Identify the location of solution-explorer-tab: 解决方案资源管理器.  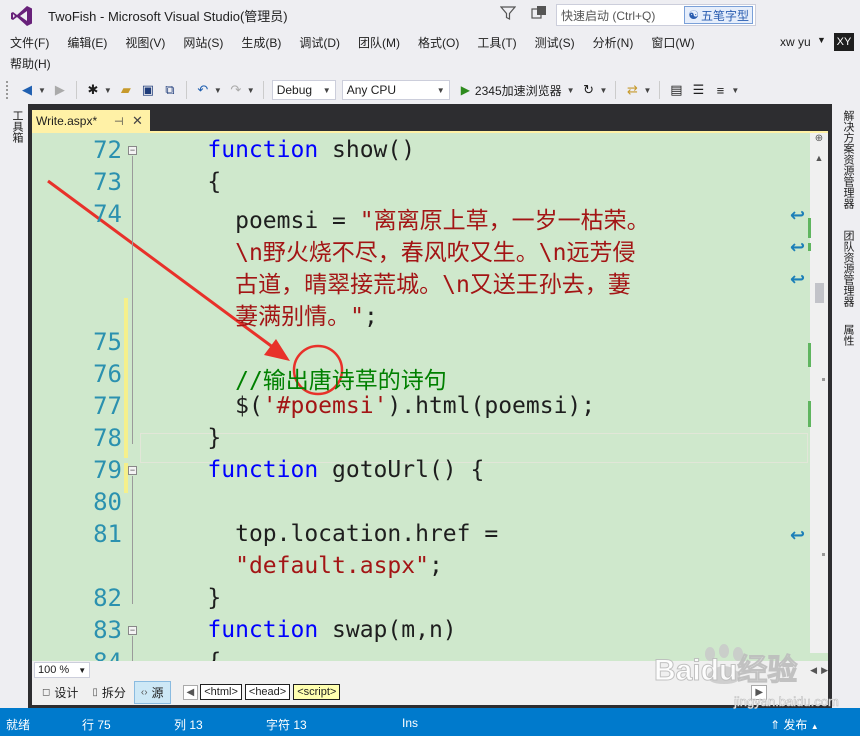
(848, 159).